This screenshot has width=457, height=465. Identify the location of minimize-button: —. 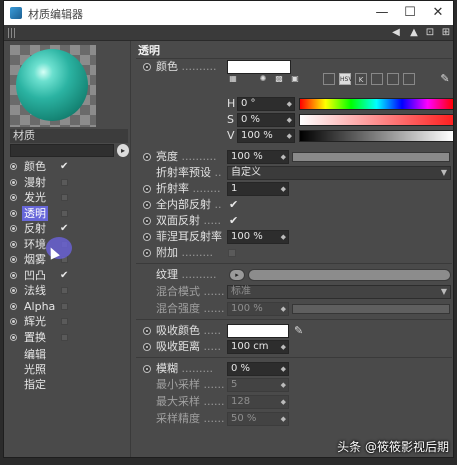
(382, 13).